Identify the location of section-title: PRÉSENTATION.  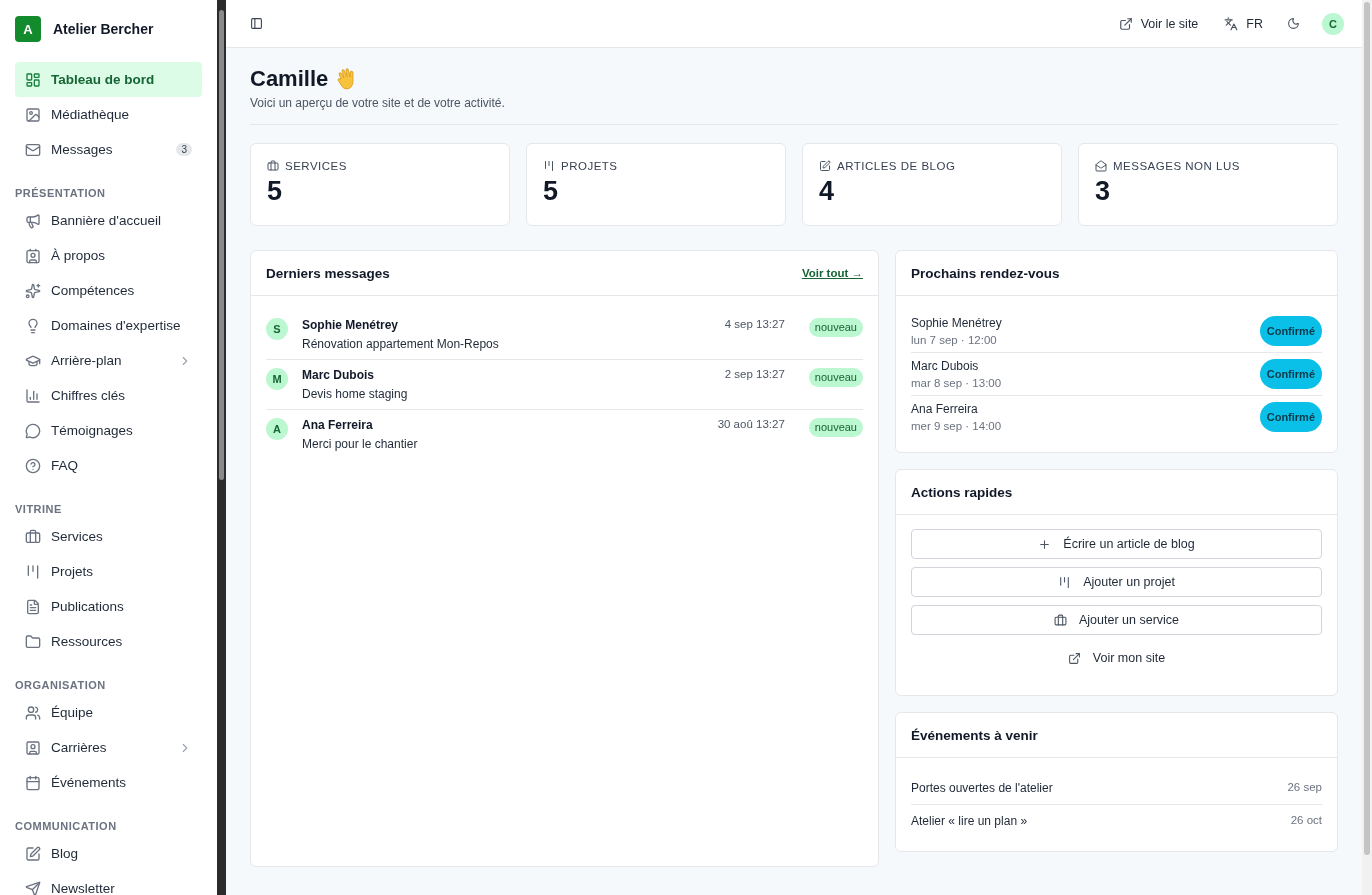
(61, 193).